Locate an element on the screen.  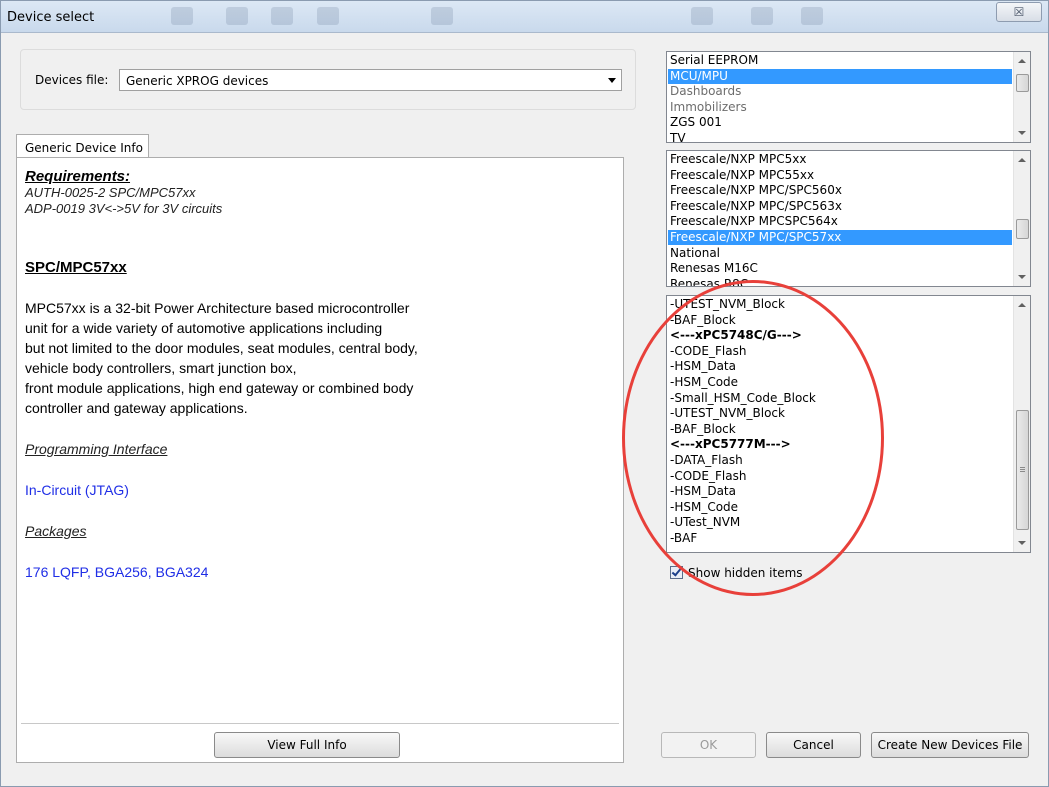
devices-file-group: Devices file: Generic XPROG devices is located at coordinates (328, 79).